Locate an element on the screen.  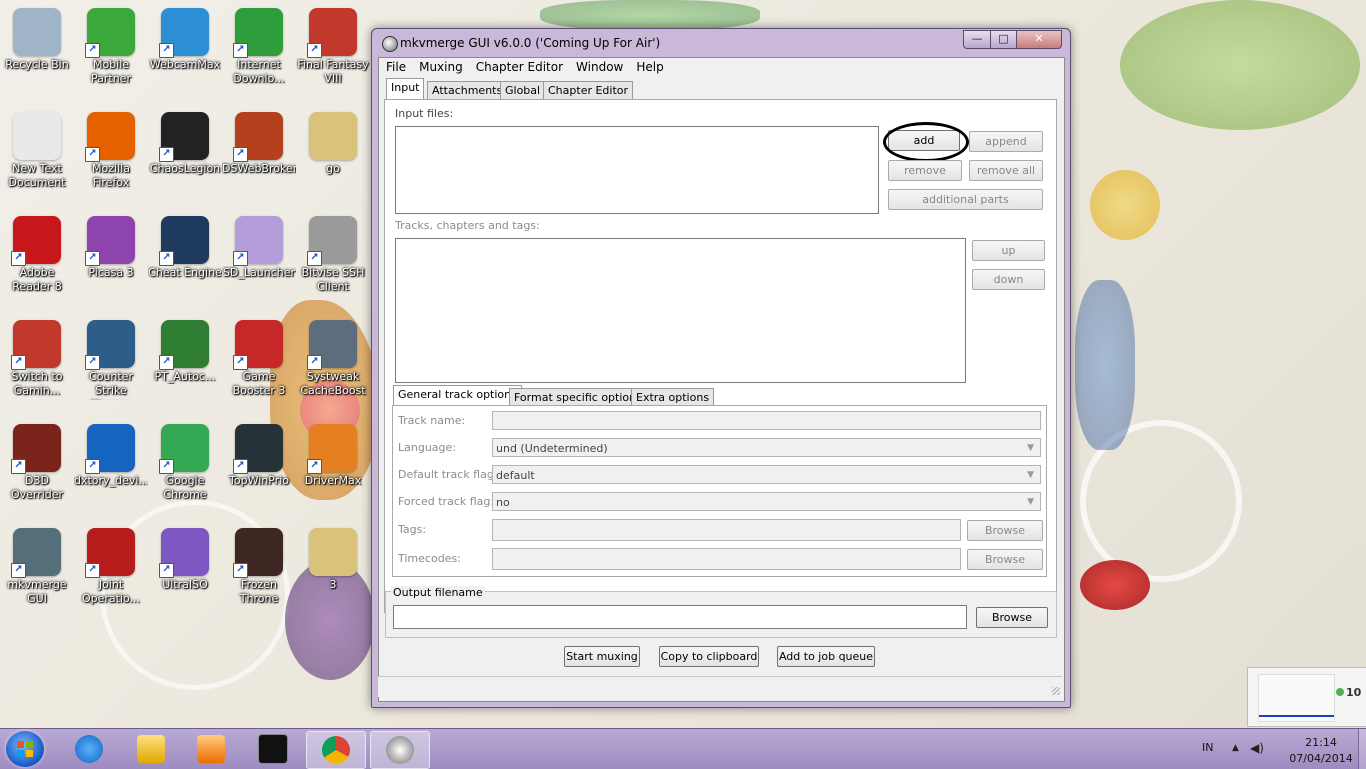
up-button: up is located at coordinates (1008, 250).